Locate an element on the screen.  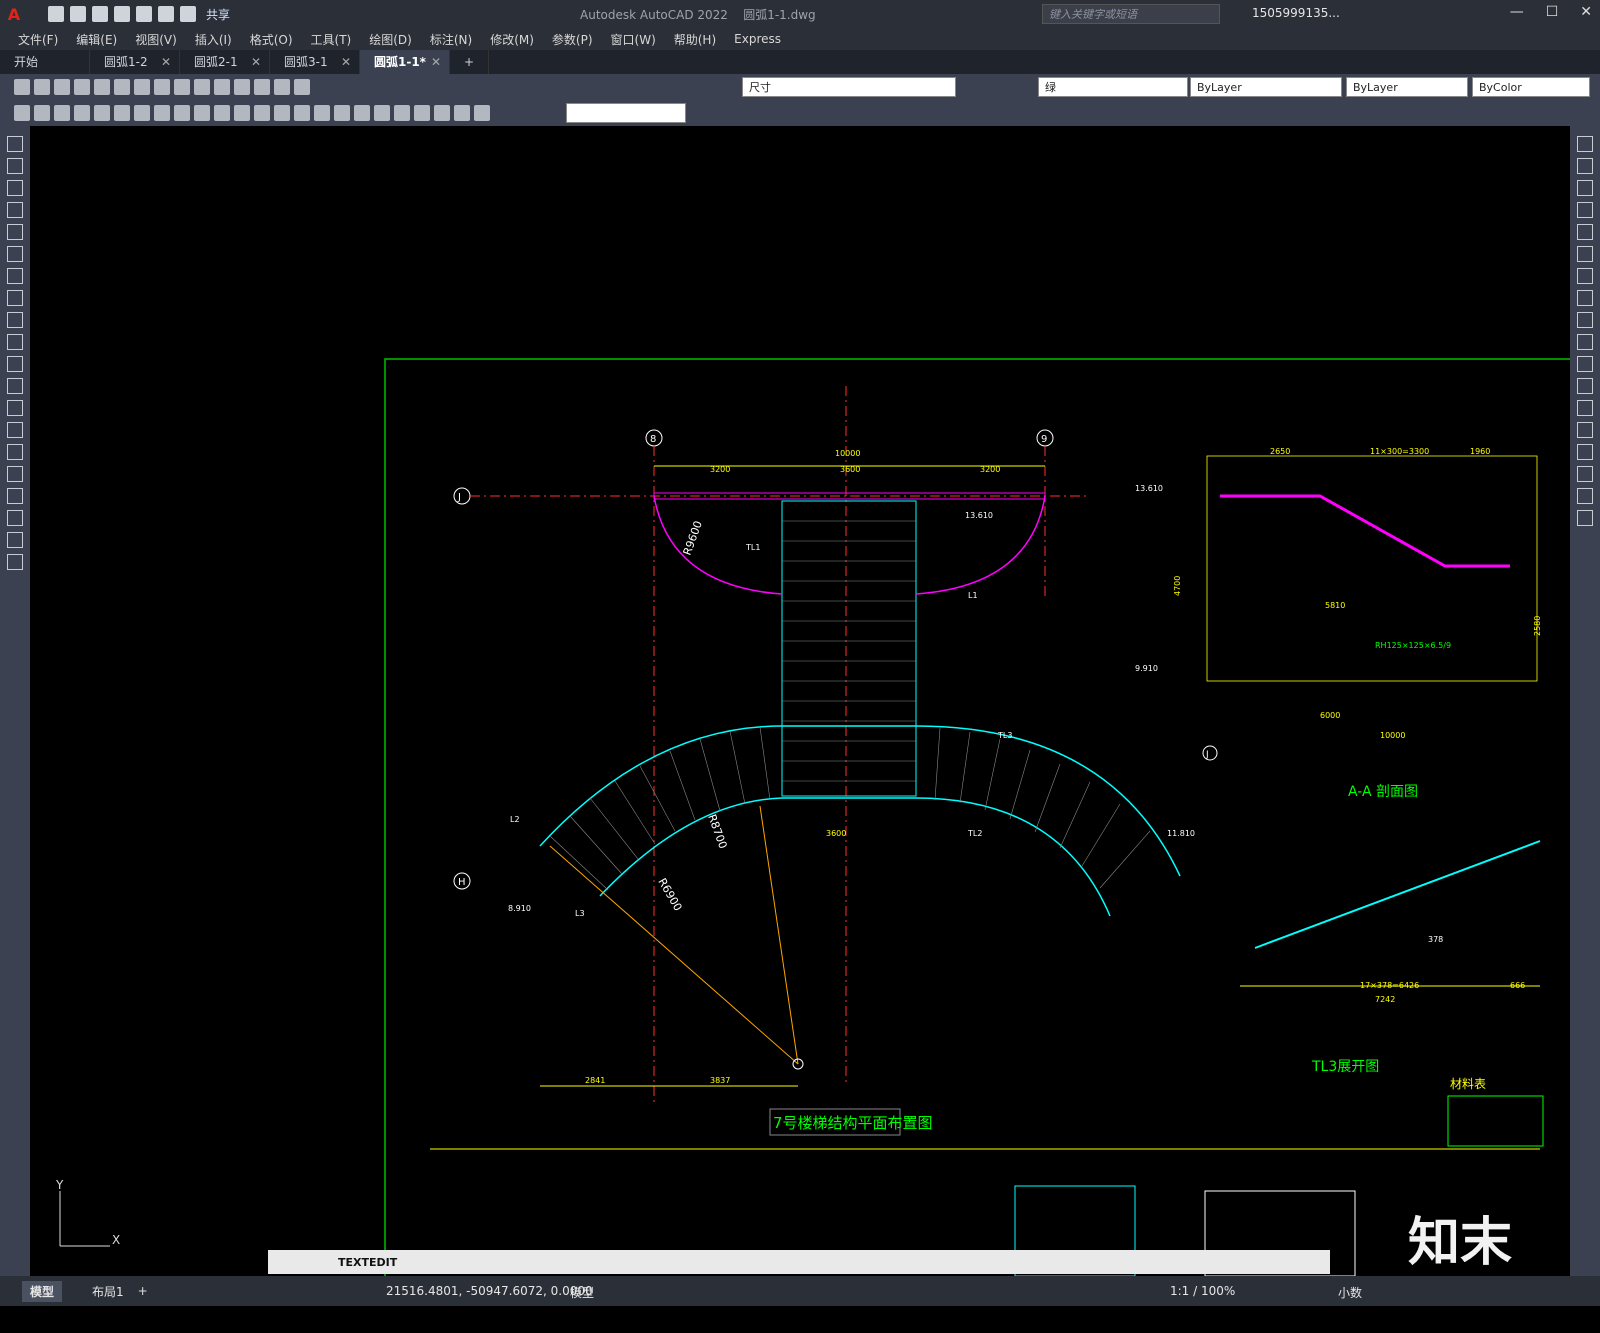
tab-1: 圆弧1-2 ✕ is located at coordinates (135, 62).